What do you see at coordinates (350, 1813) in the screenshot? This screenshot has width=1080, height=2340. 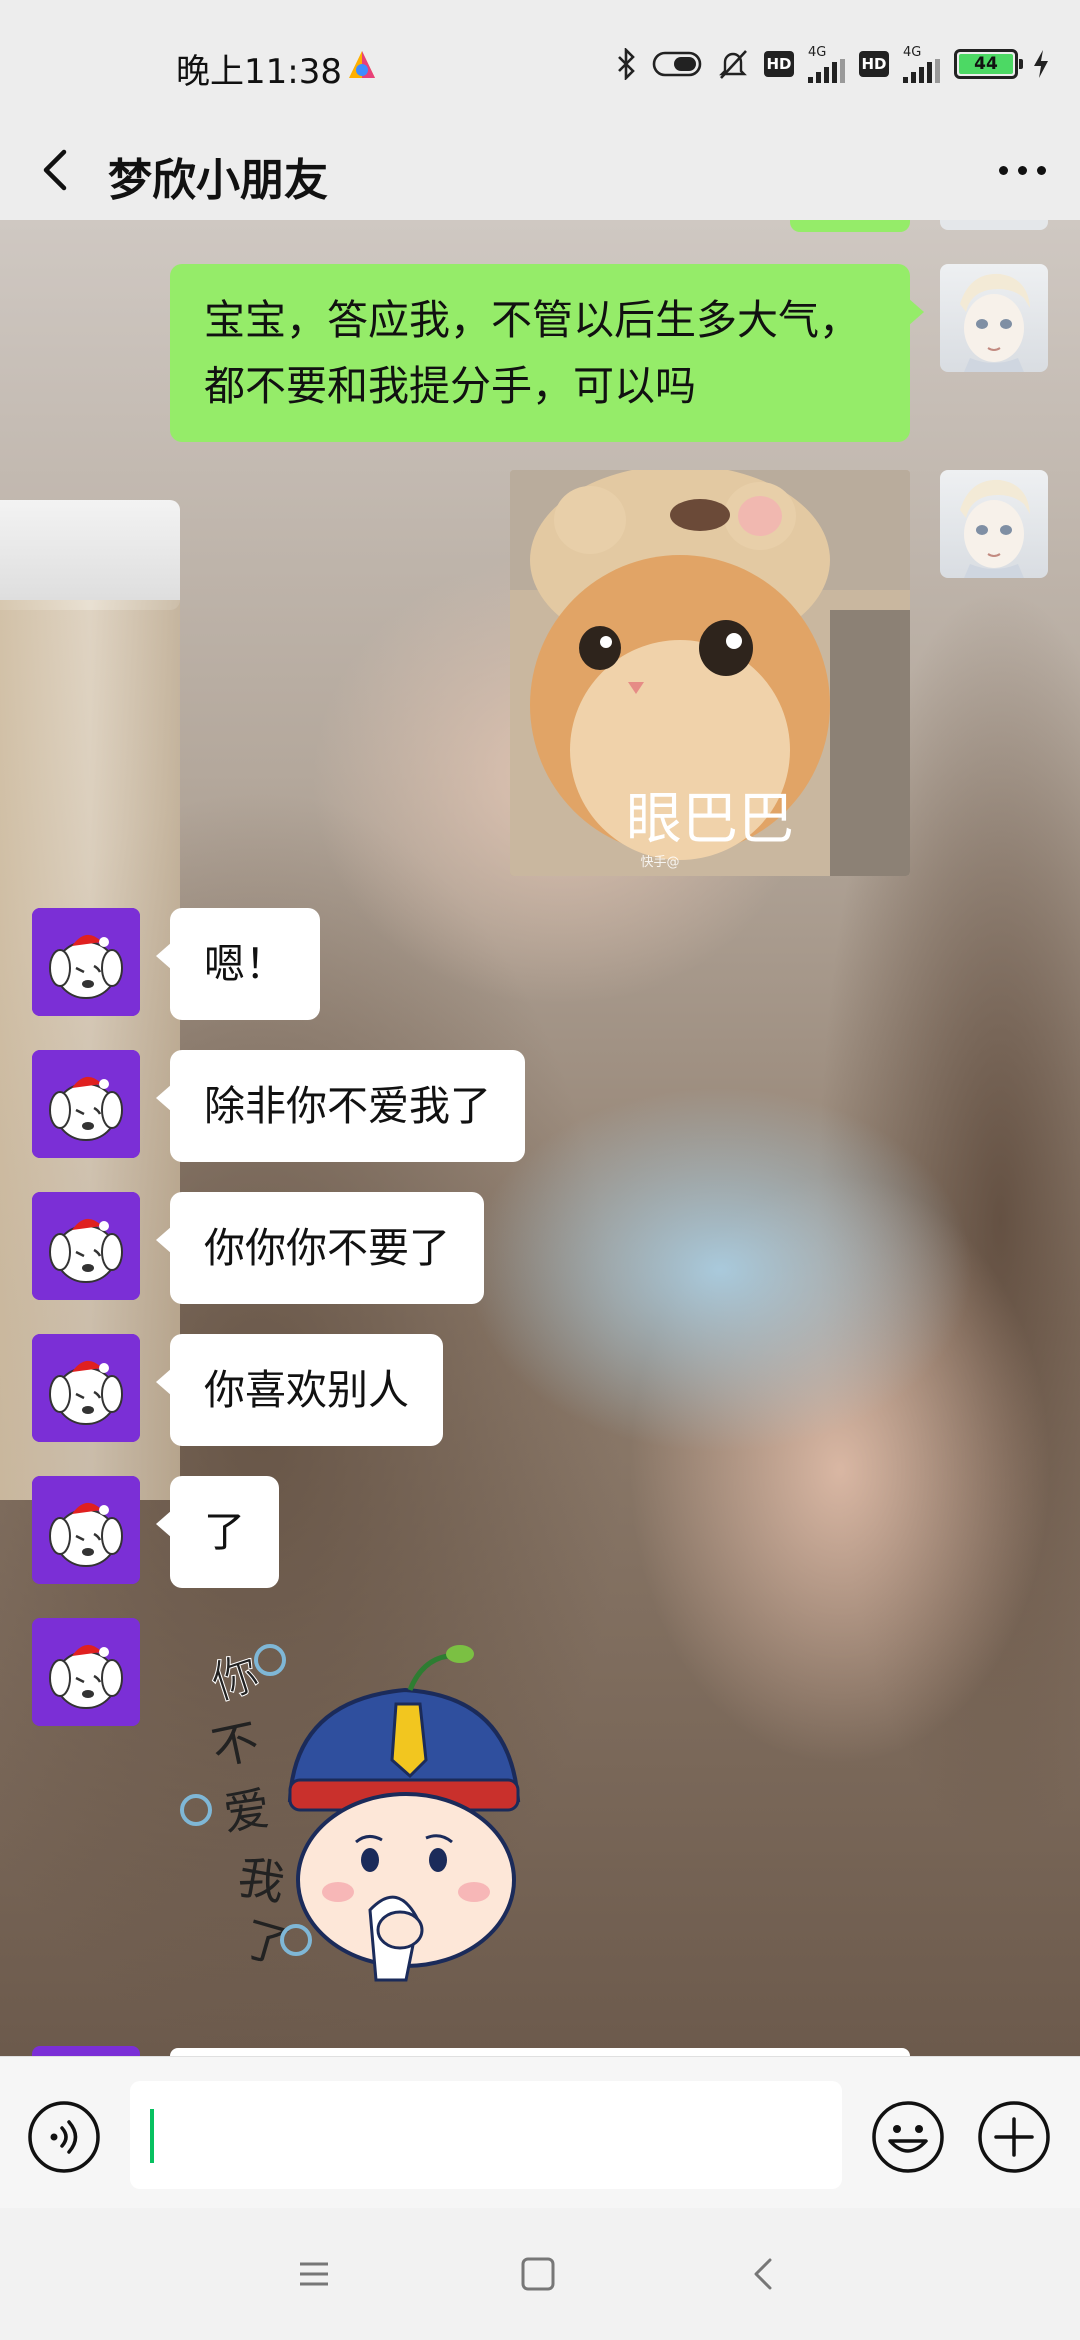 I see `crying-boy-sticker: 你 不 爱 我 了` at bounding box center [350, 1813].